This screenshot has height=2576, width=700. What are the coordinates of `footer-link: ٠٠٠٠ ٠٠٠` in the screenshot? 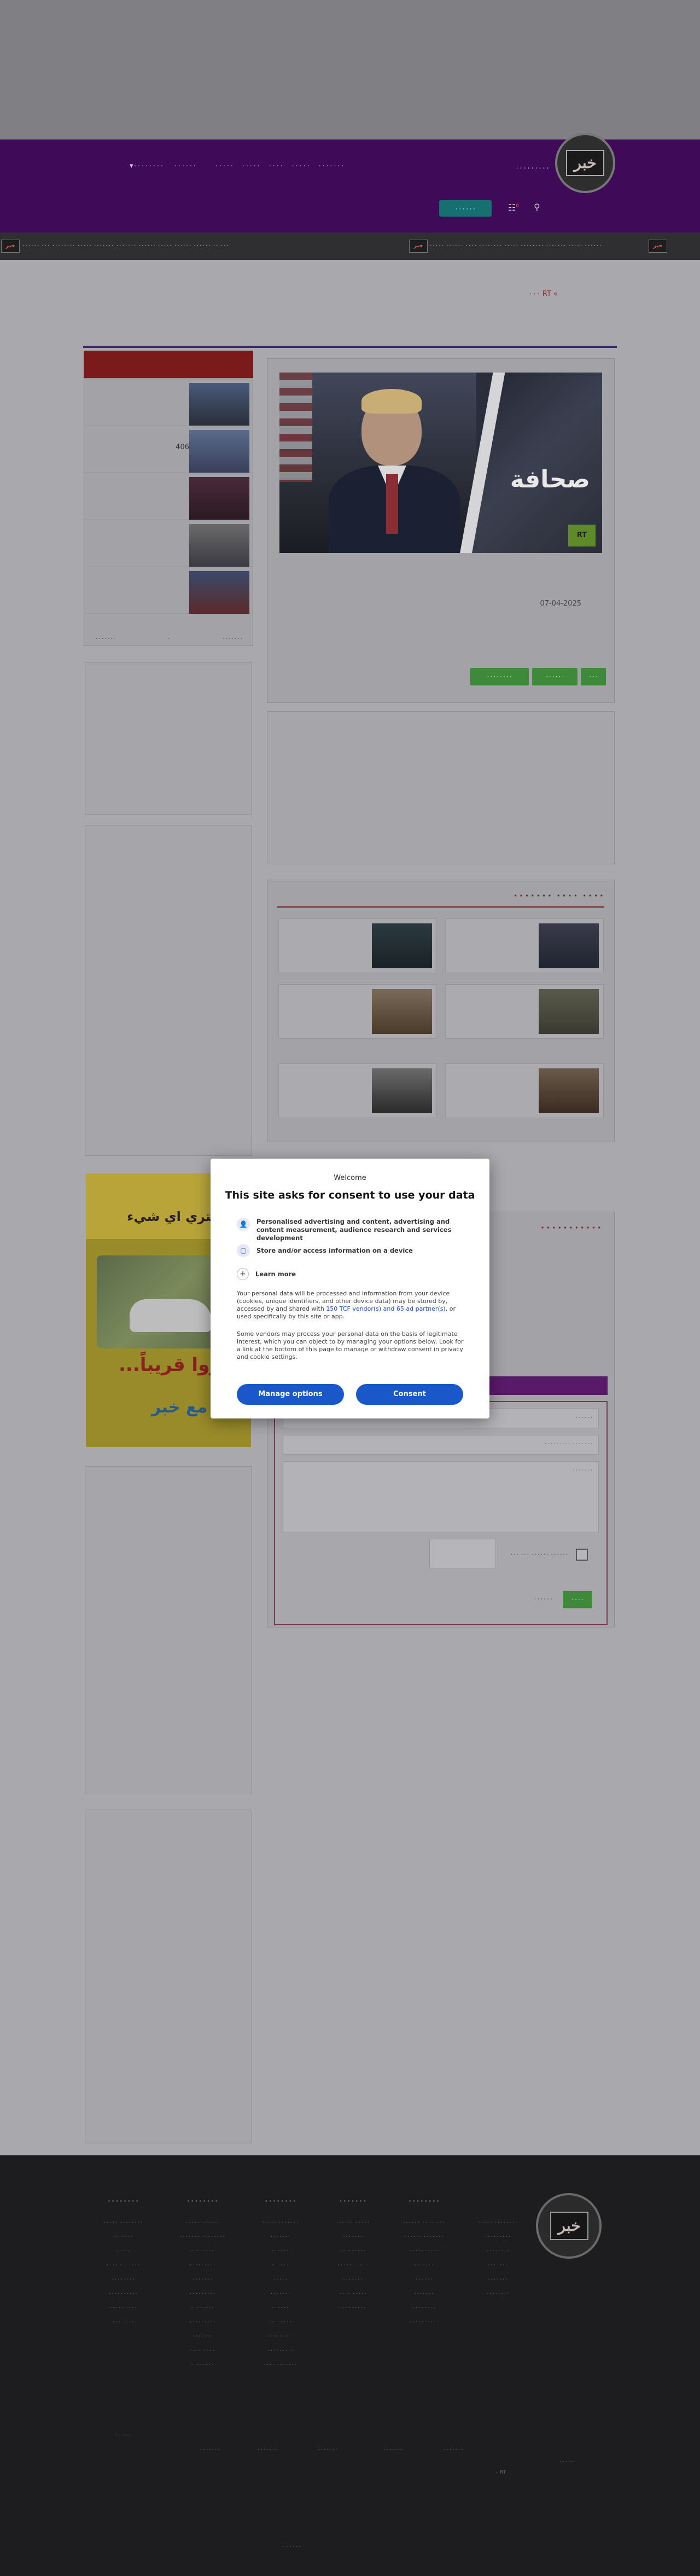 It's located at (123, 2322).